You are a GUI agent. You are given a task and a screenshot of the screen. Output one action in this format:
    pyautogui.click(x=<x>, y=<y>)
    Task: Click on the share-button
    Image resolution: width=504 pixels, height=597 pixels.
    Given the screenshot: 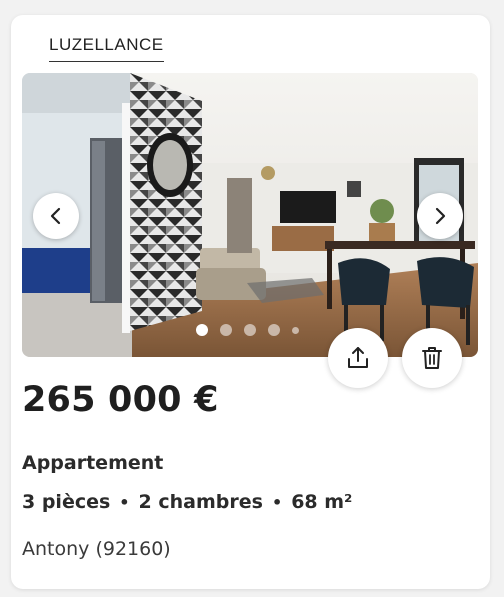 What is the action you would take?
    pyautogui.click(x=358, y=358)
    